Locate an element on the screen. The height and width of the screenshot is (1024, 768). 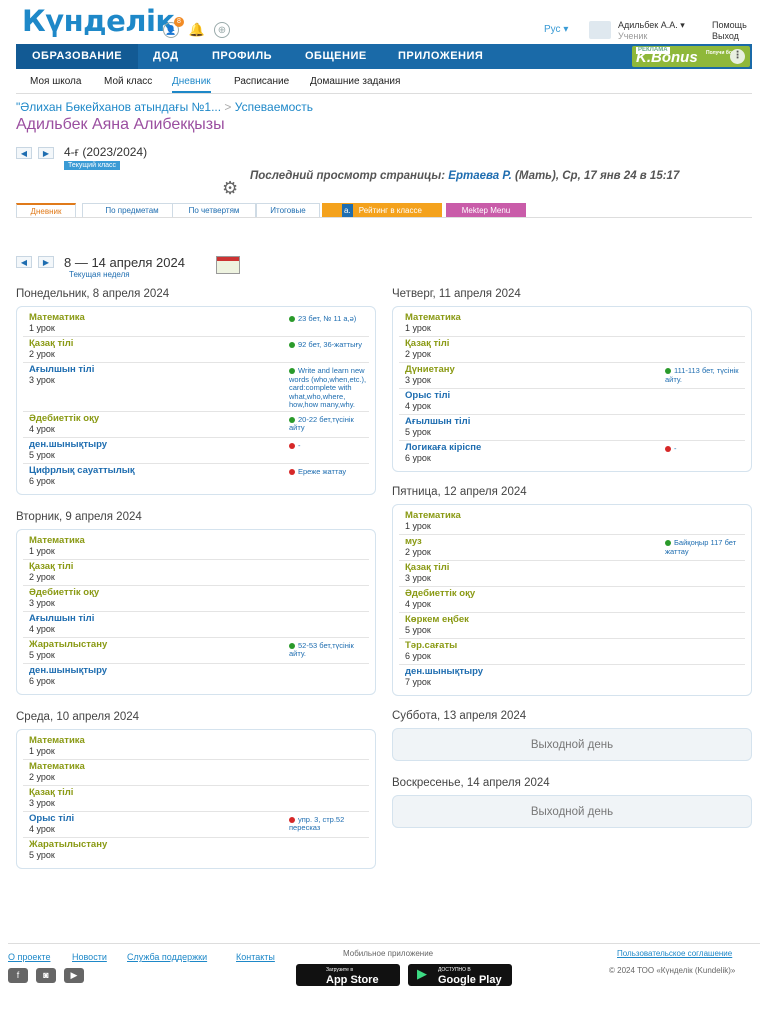
youtube-icon: ▶ is located at coordinates (74, 975).